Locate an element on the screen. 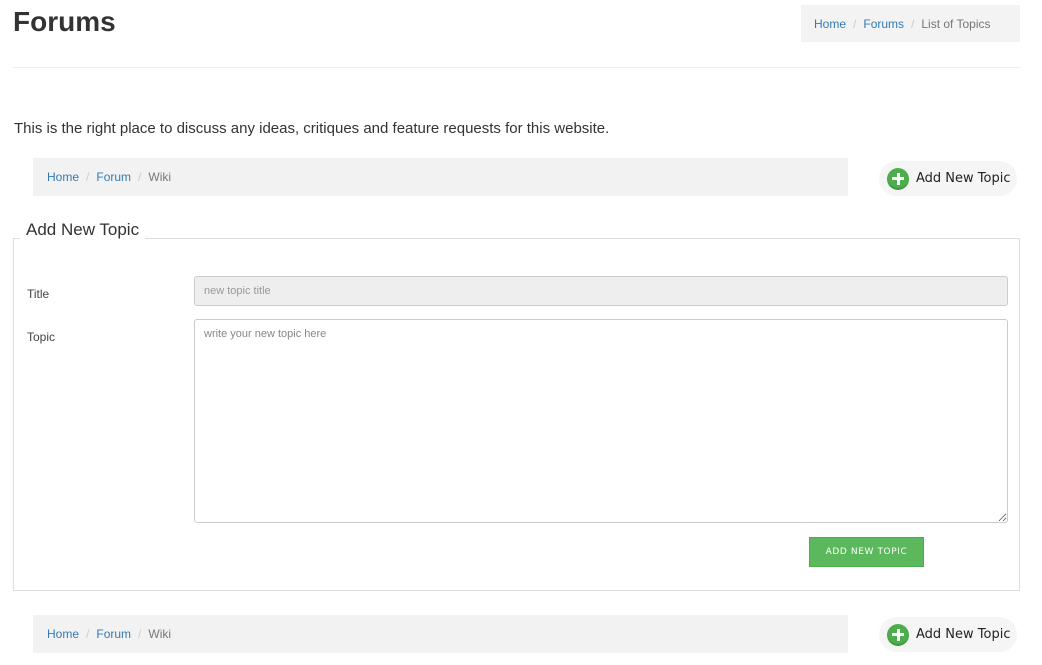 The height and width of the screenshot is (665, 1042). header-breadcrumb: Home / Forums / List of Topics is located at coordinates (910, 23).